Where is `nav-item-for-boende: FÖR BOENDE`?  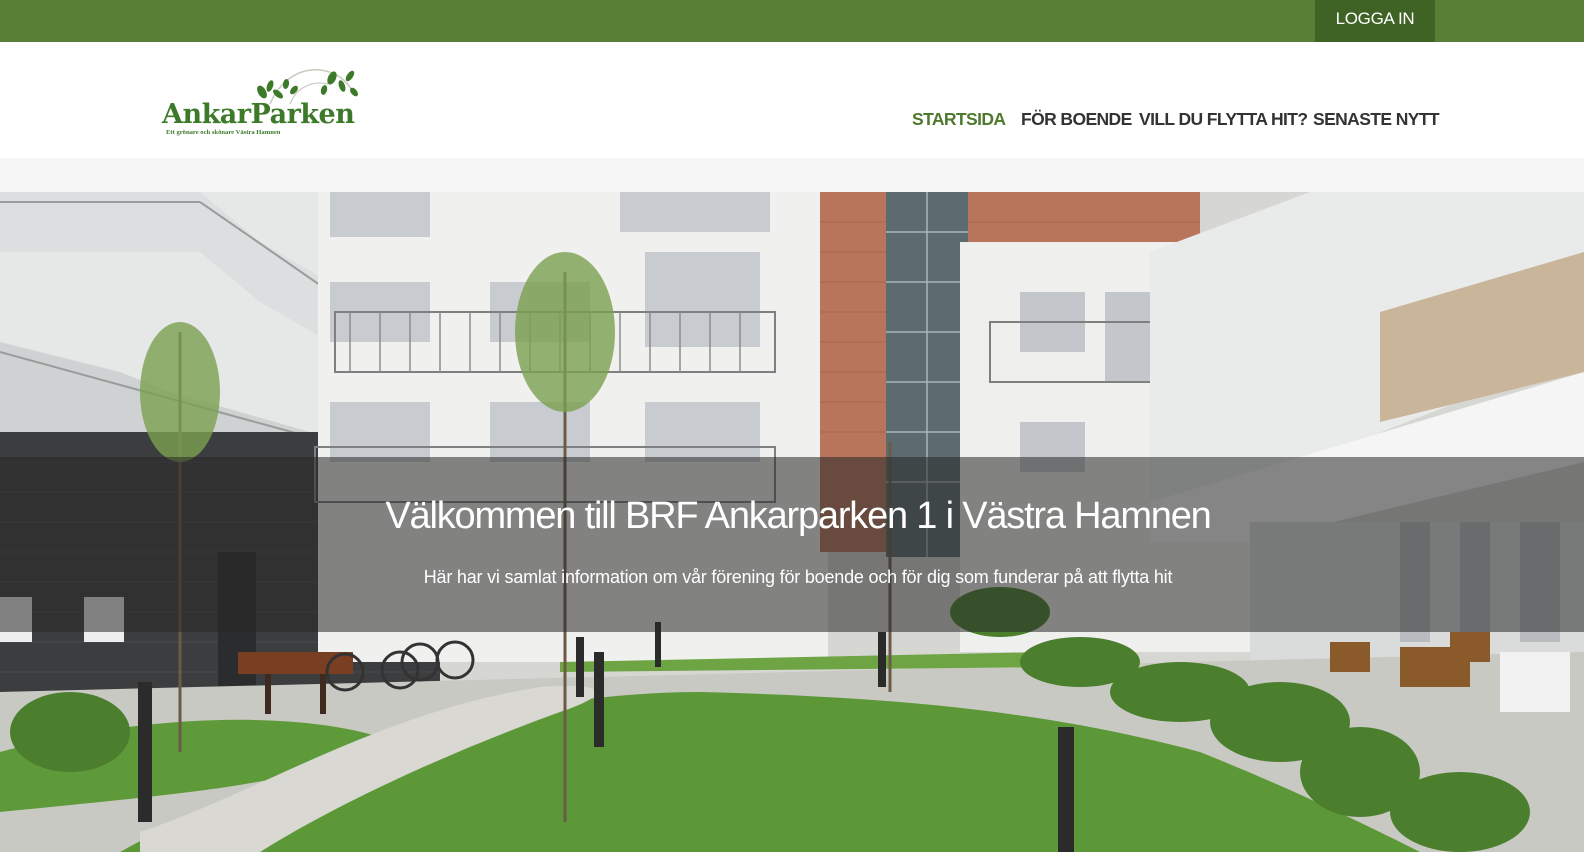
nav-item-for-boende: FÖR BOENDE is located at coordinates (1076, 119).